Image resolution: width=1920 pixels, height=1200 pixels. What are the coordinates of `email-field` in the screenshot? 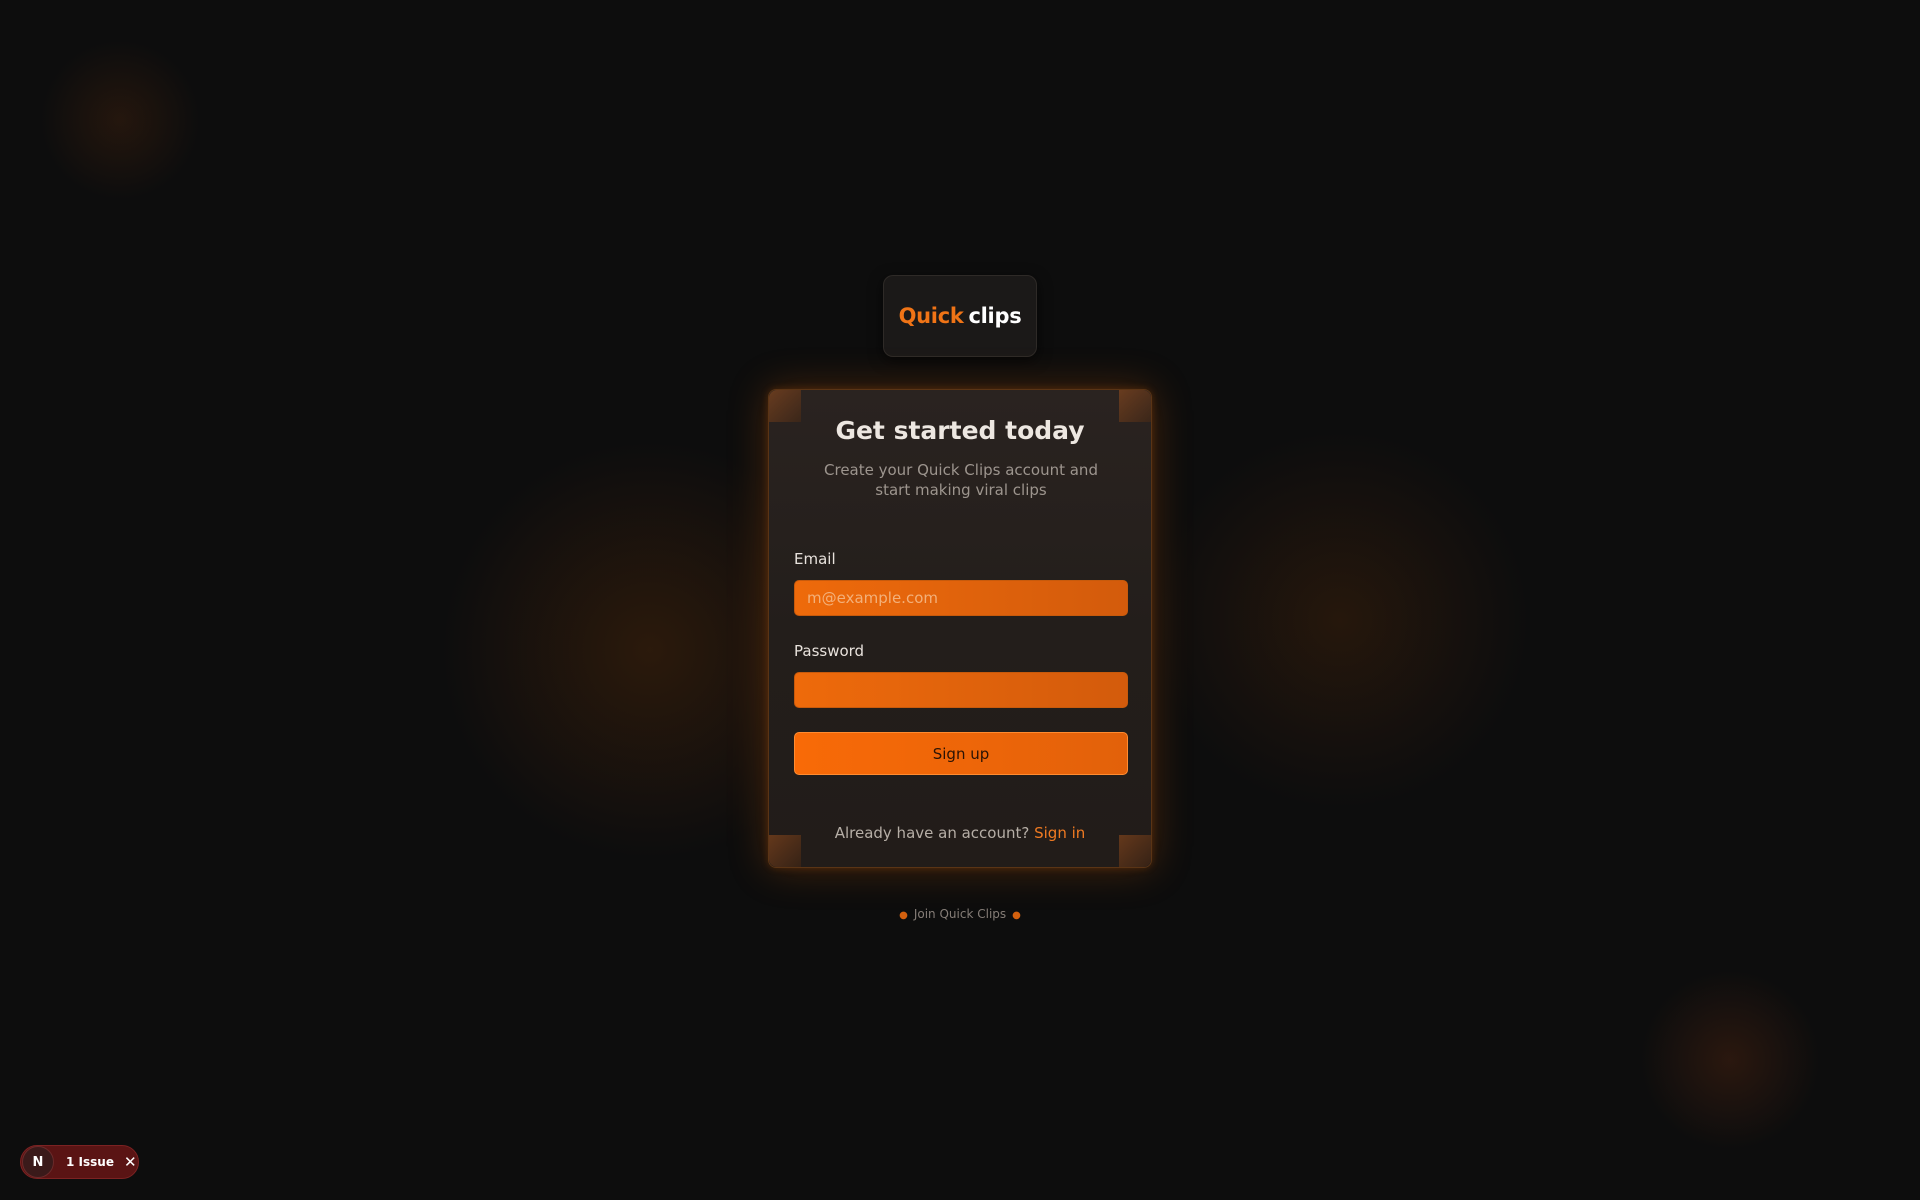 It's located at (961, 598).